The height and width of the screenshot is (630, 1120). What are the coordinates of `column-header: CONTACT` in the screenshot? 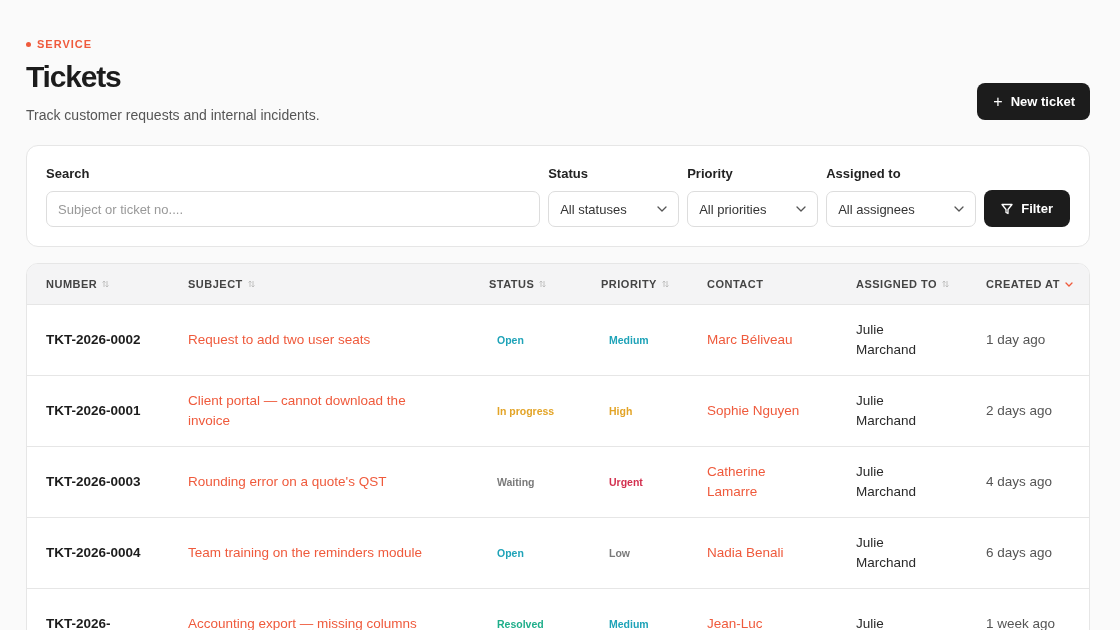 It's located at (735, 284).